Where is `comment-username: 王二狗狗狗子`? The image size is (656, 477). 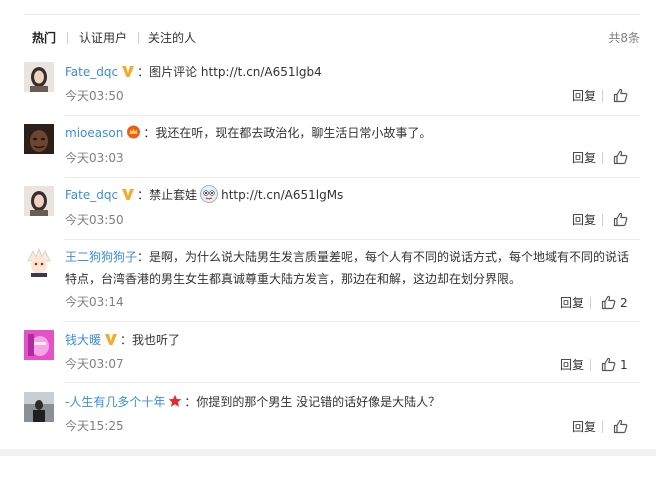 comment-username: 王二狗狗狗子 is located at coordinates (101, 257).